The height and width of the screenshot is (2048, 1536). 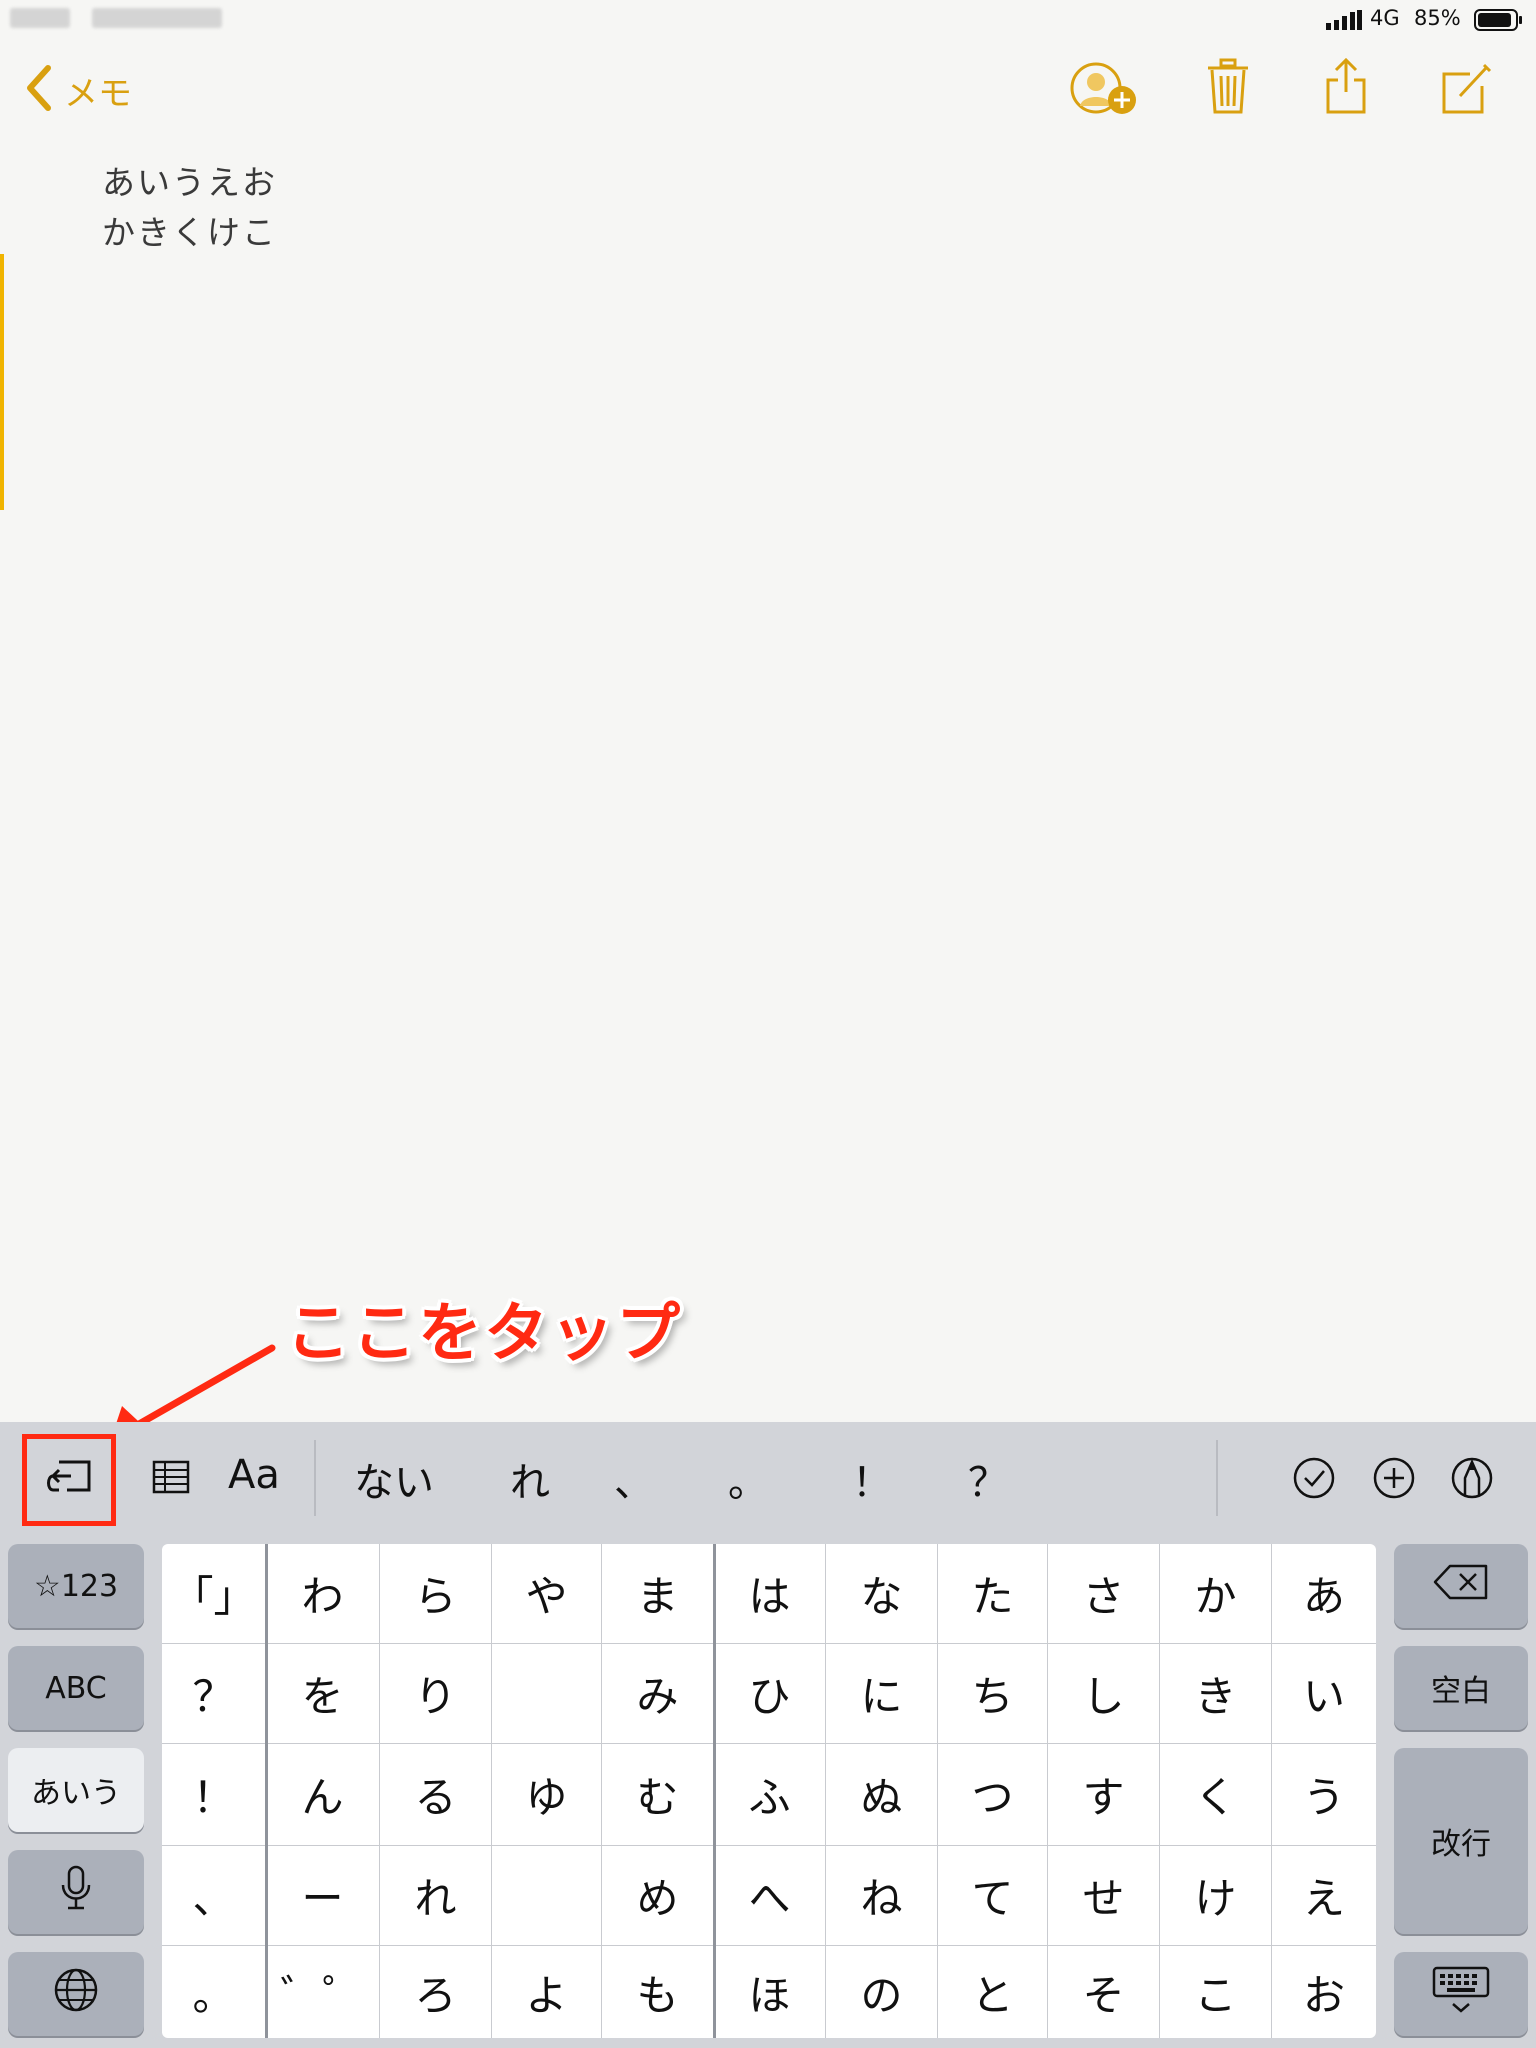 I want to click on kana-key: ち, so click(x=993, y=1694).